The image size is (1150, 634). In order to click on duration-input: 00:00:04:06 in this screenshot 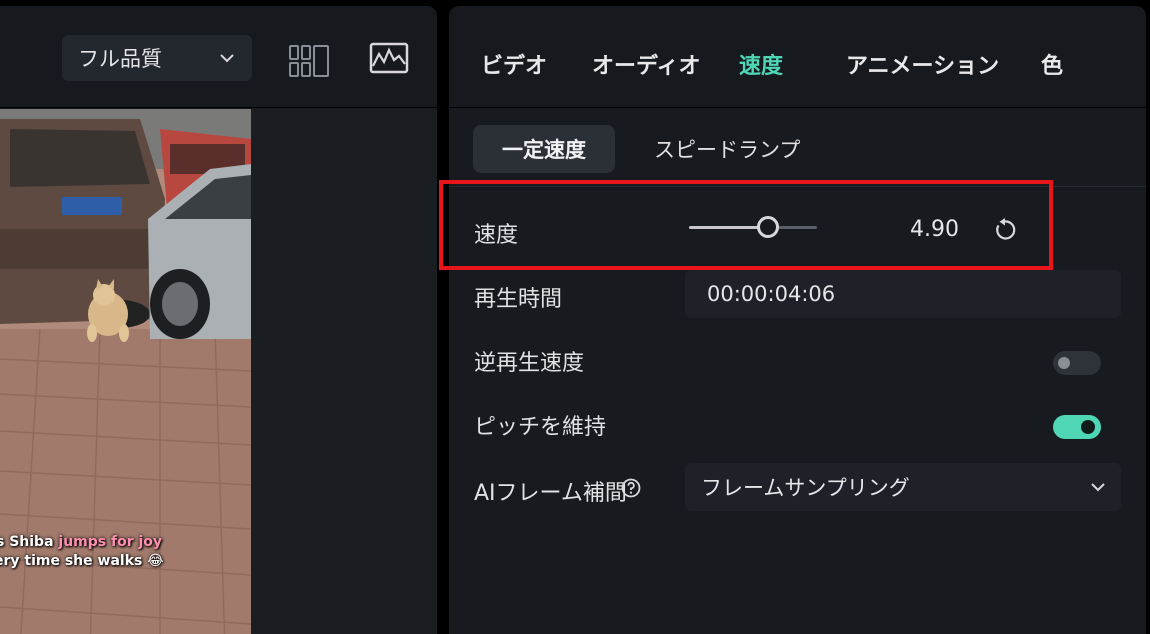, I will do `click(903, 294)`.